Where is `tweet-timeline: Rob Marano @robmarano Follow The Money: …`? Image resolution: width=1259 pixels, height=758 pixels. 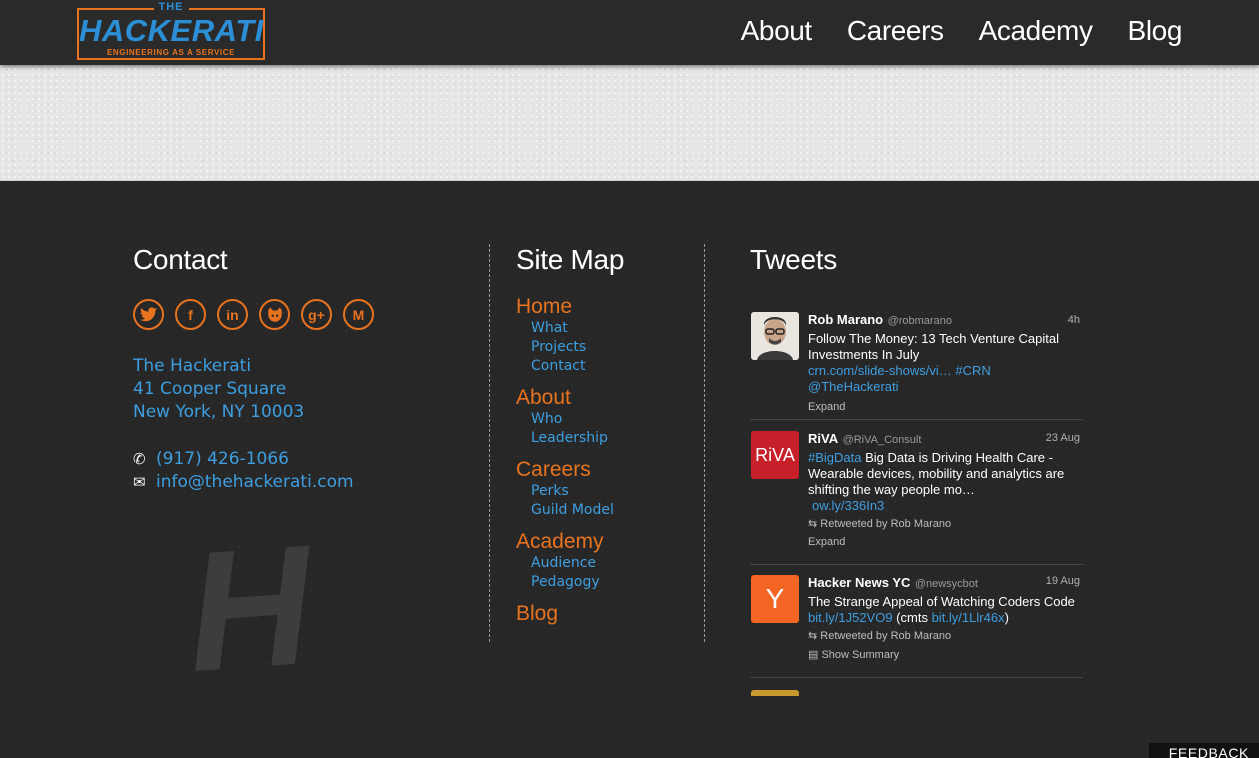 tweet-timeline: Rob Marano @robmarano Follow The Money: … is located at coordinates (916, 502).